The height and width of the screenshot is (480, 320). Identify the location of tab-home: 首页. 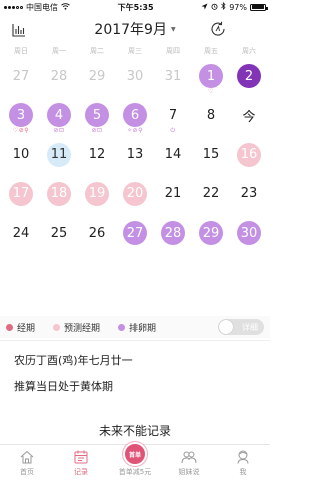
(27, 462).